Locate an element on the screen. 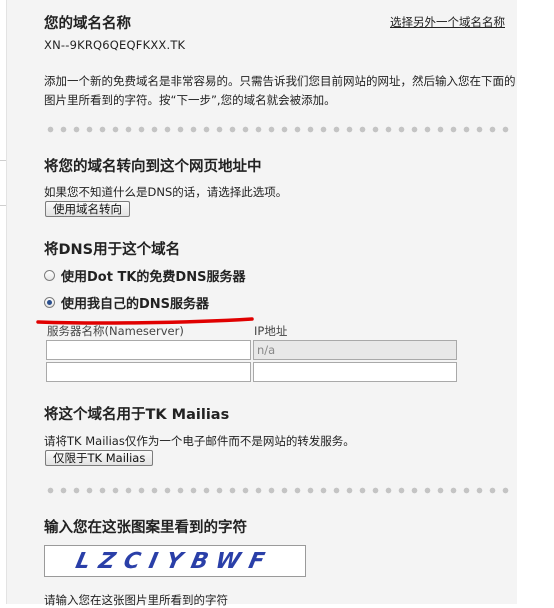 The image size is (554, 608). ip-column-header: IP地址 is located at coordinates (271, 331).